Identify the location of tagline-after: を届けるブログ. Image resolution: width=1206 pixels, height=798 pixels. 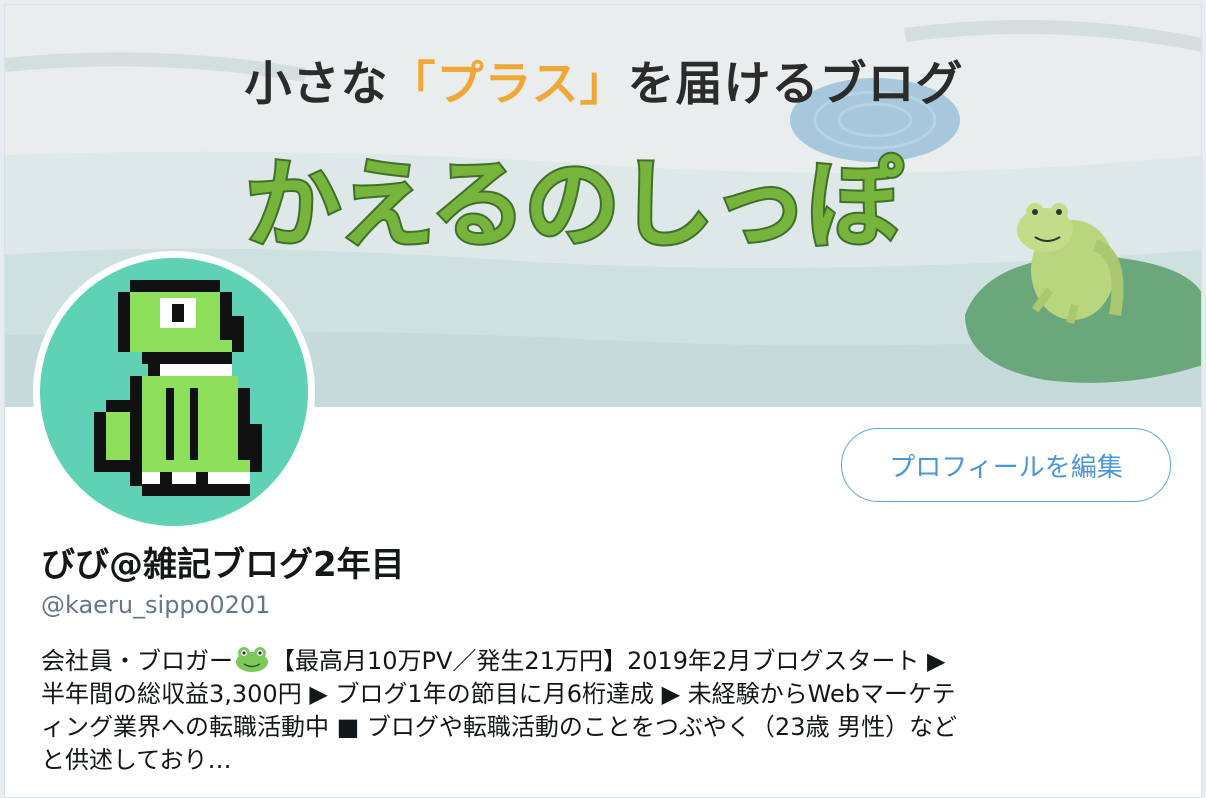
(795, 84).